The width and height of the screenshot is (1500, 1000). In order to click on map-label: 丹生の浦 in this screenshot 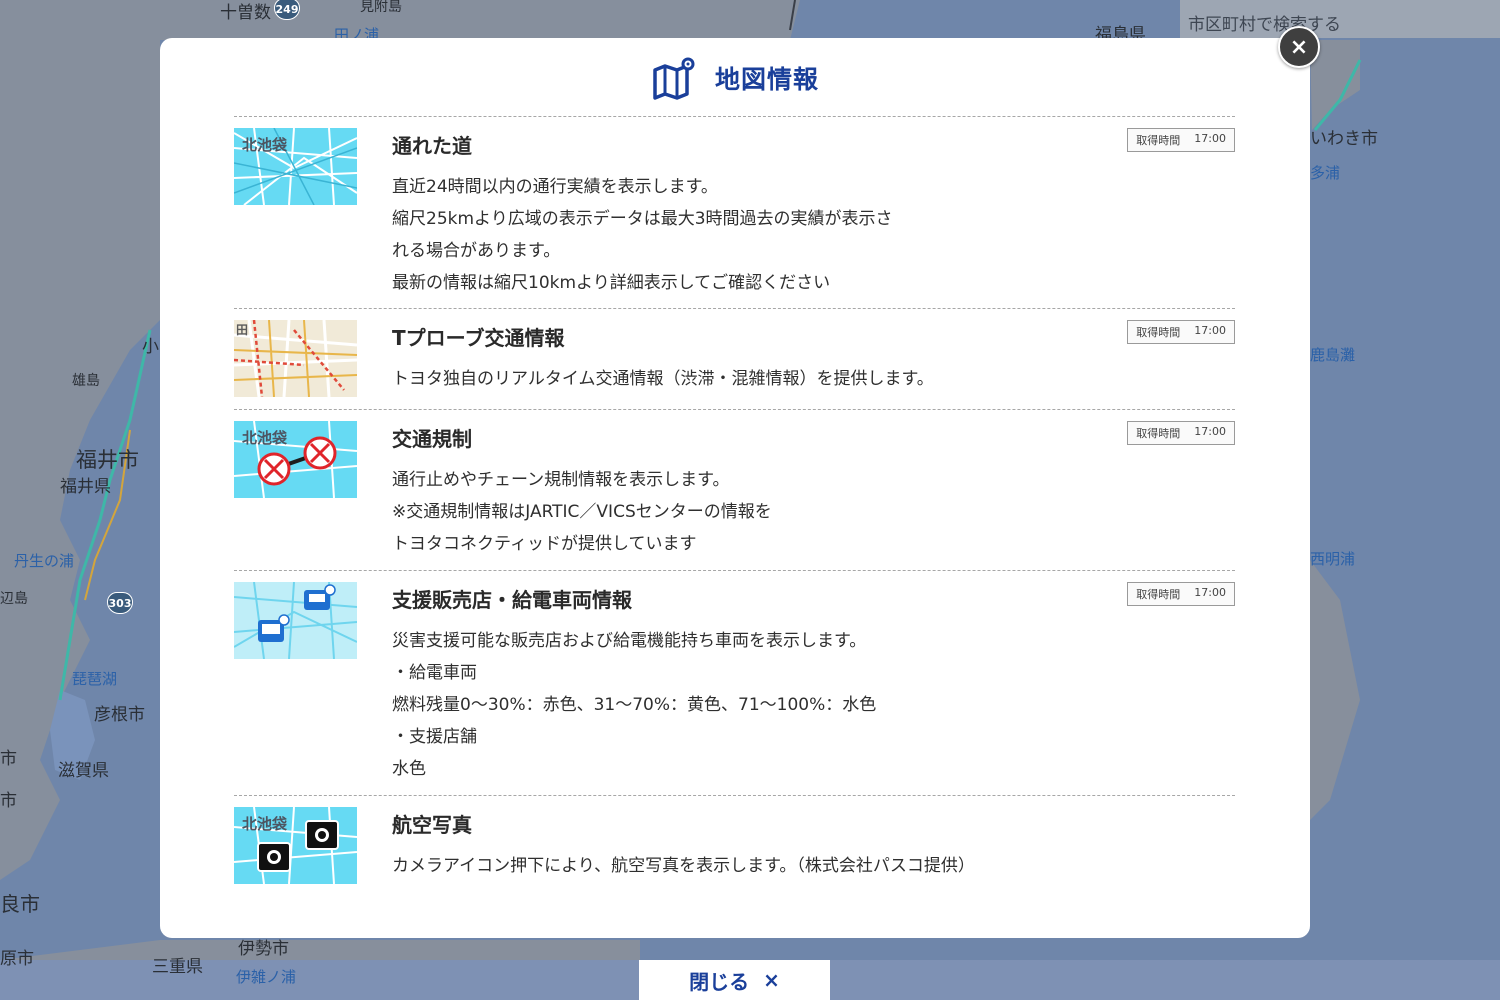, I will do `click(44, 561)`.